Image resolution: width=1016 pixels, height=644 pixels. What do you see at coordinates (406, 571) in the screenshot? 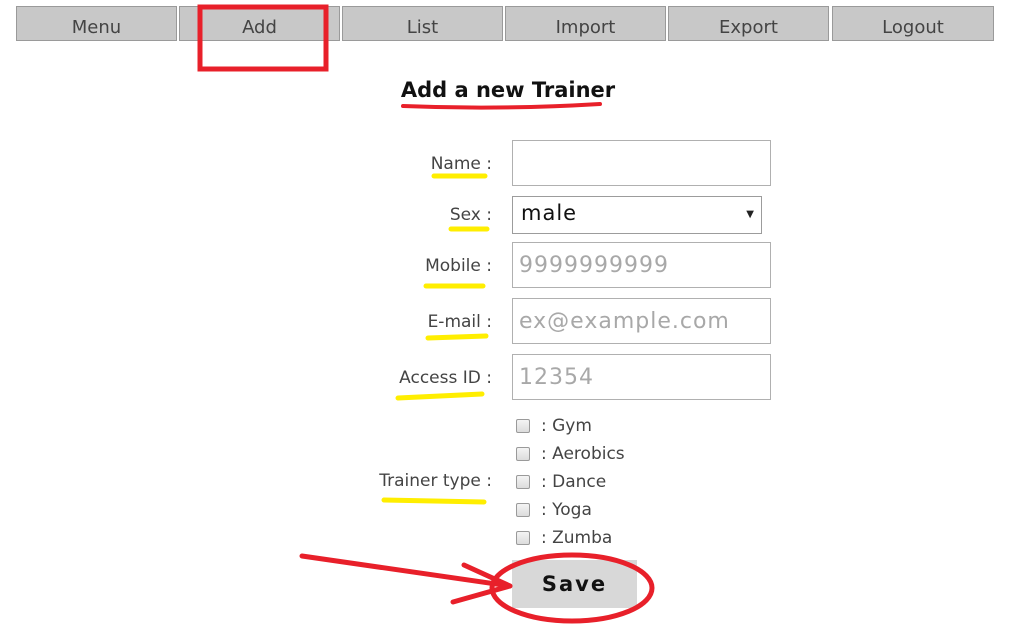
I see `arrow-line` at bounding box center [406, 571].